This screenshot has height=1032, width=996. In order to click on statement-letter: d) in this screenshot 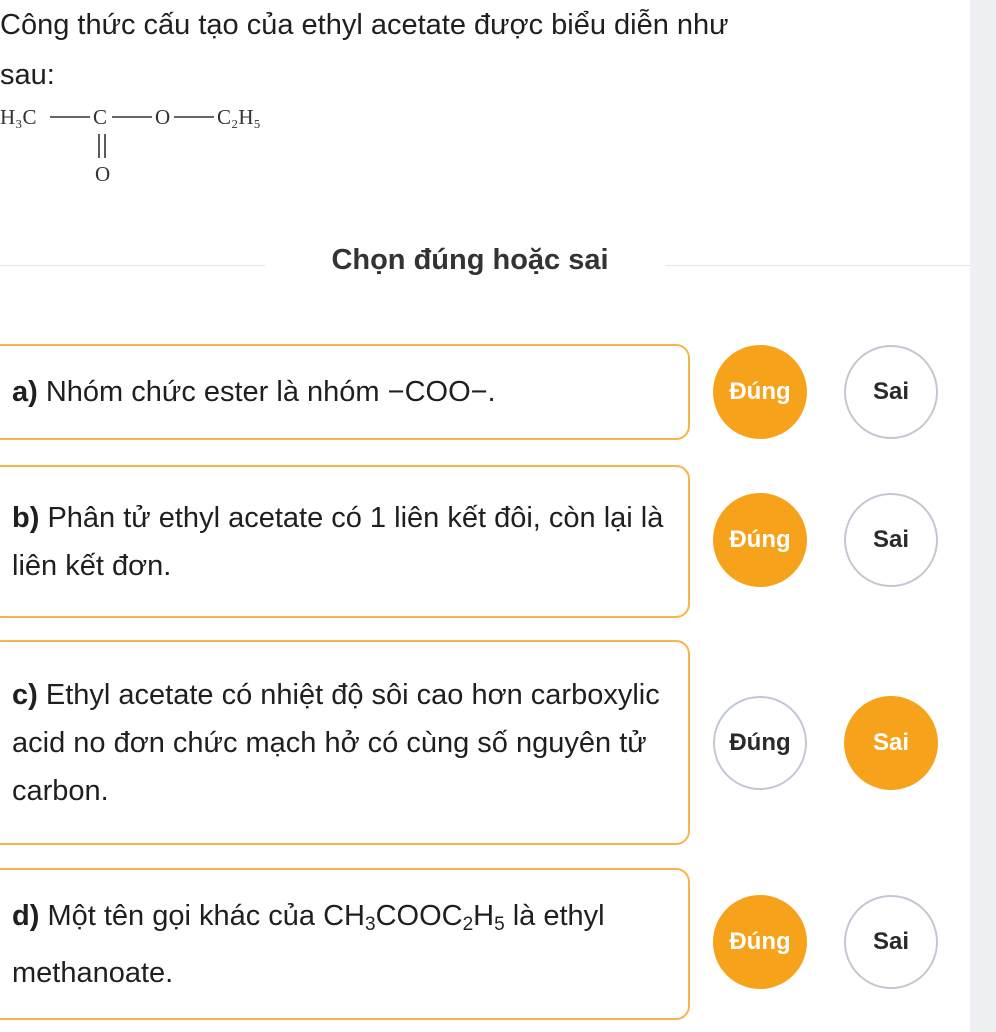, I will do `click(26, 915)`.